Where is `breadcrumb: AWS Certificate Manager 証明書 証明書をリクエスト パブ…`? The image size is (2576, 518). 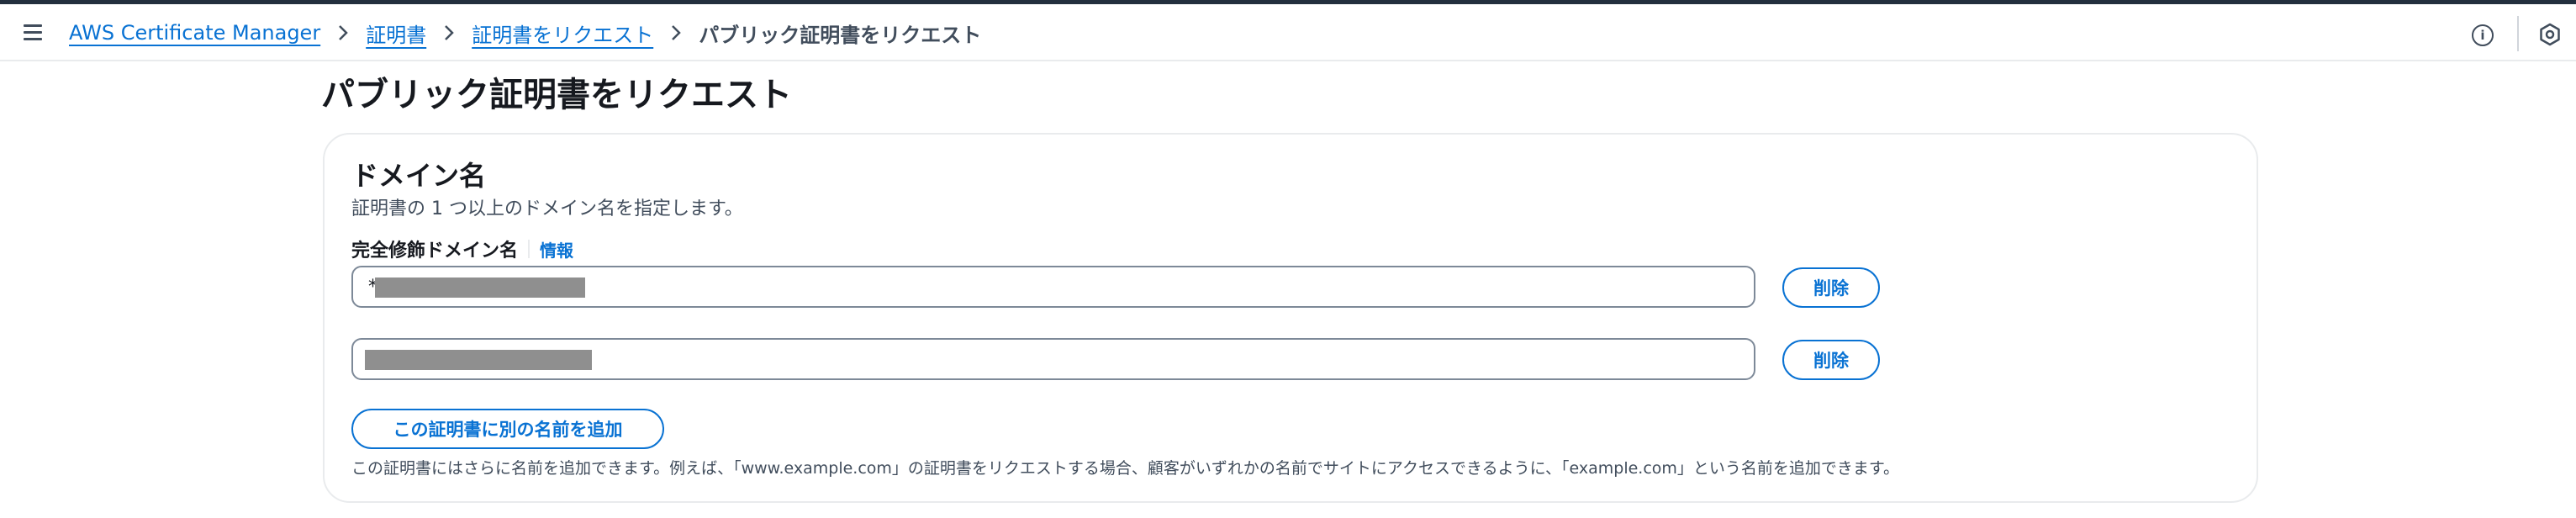
breadcrumb: AWS Certificate Manager 証明書 証明書をリクエスト パブ… is located at coordinates (525, 33).